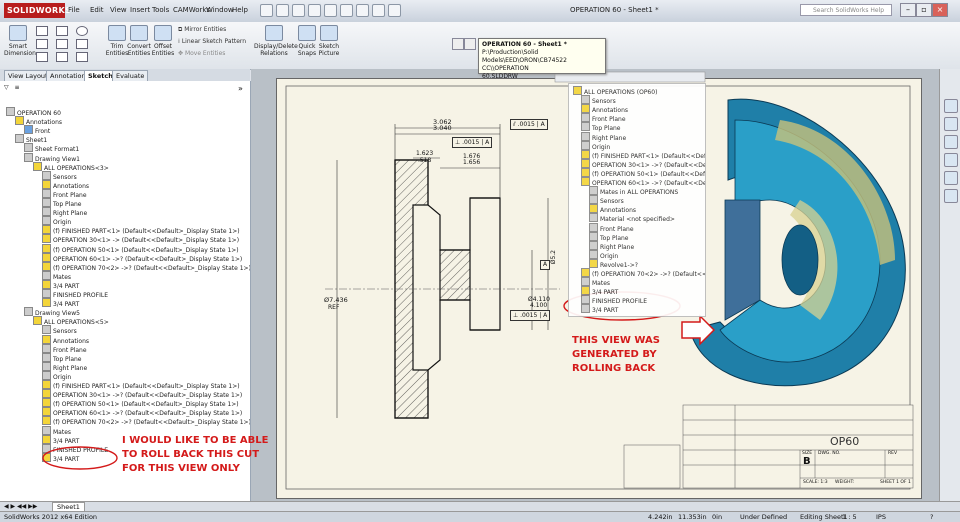  What do you see at coordinates (949, 285) in the screenshot?
I see `task-pane-strip` at bounding box center [949, 285].